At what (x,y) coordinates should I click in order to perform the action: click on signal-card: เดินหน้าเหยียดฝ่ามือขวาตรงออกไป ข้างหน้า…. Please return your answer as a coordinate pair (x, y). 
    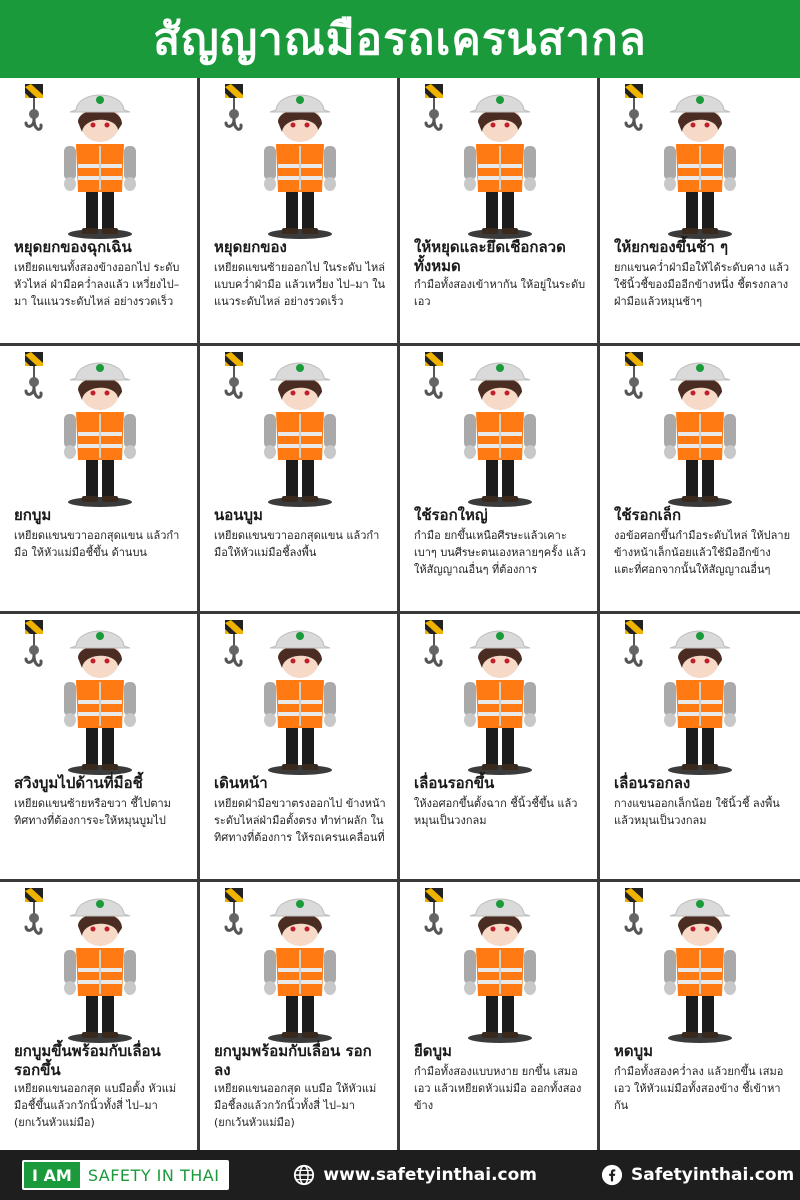
    Looking at the image, I should click on (300, 748).